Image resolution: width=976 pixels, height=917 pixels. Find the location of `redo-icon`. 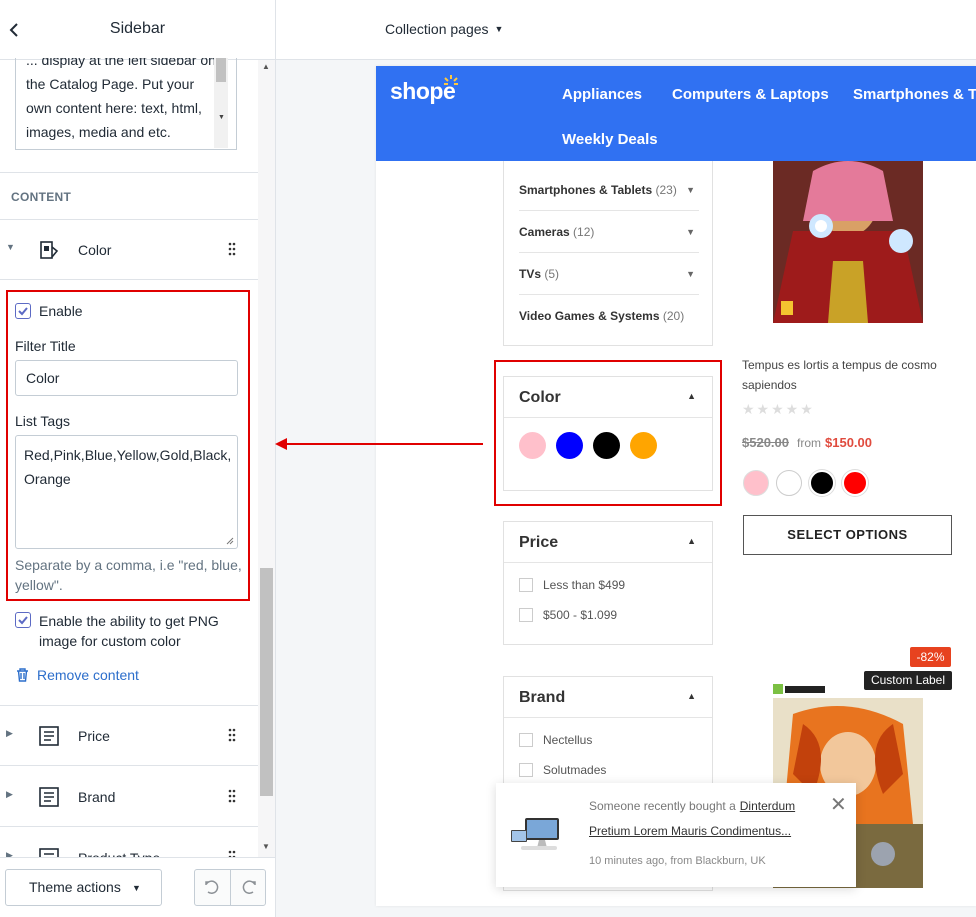

redo-icon is located at coordinates (248, 887).